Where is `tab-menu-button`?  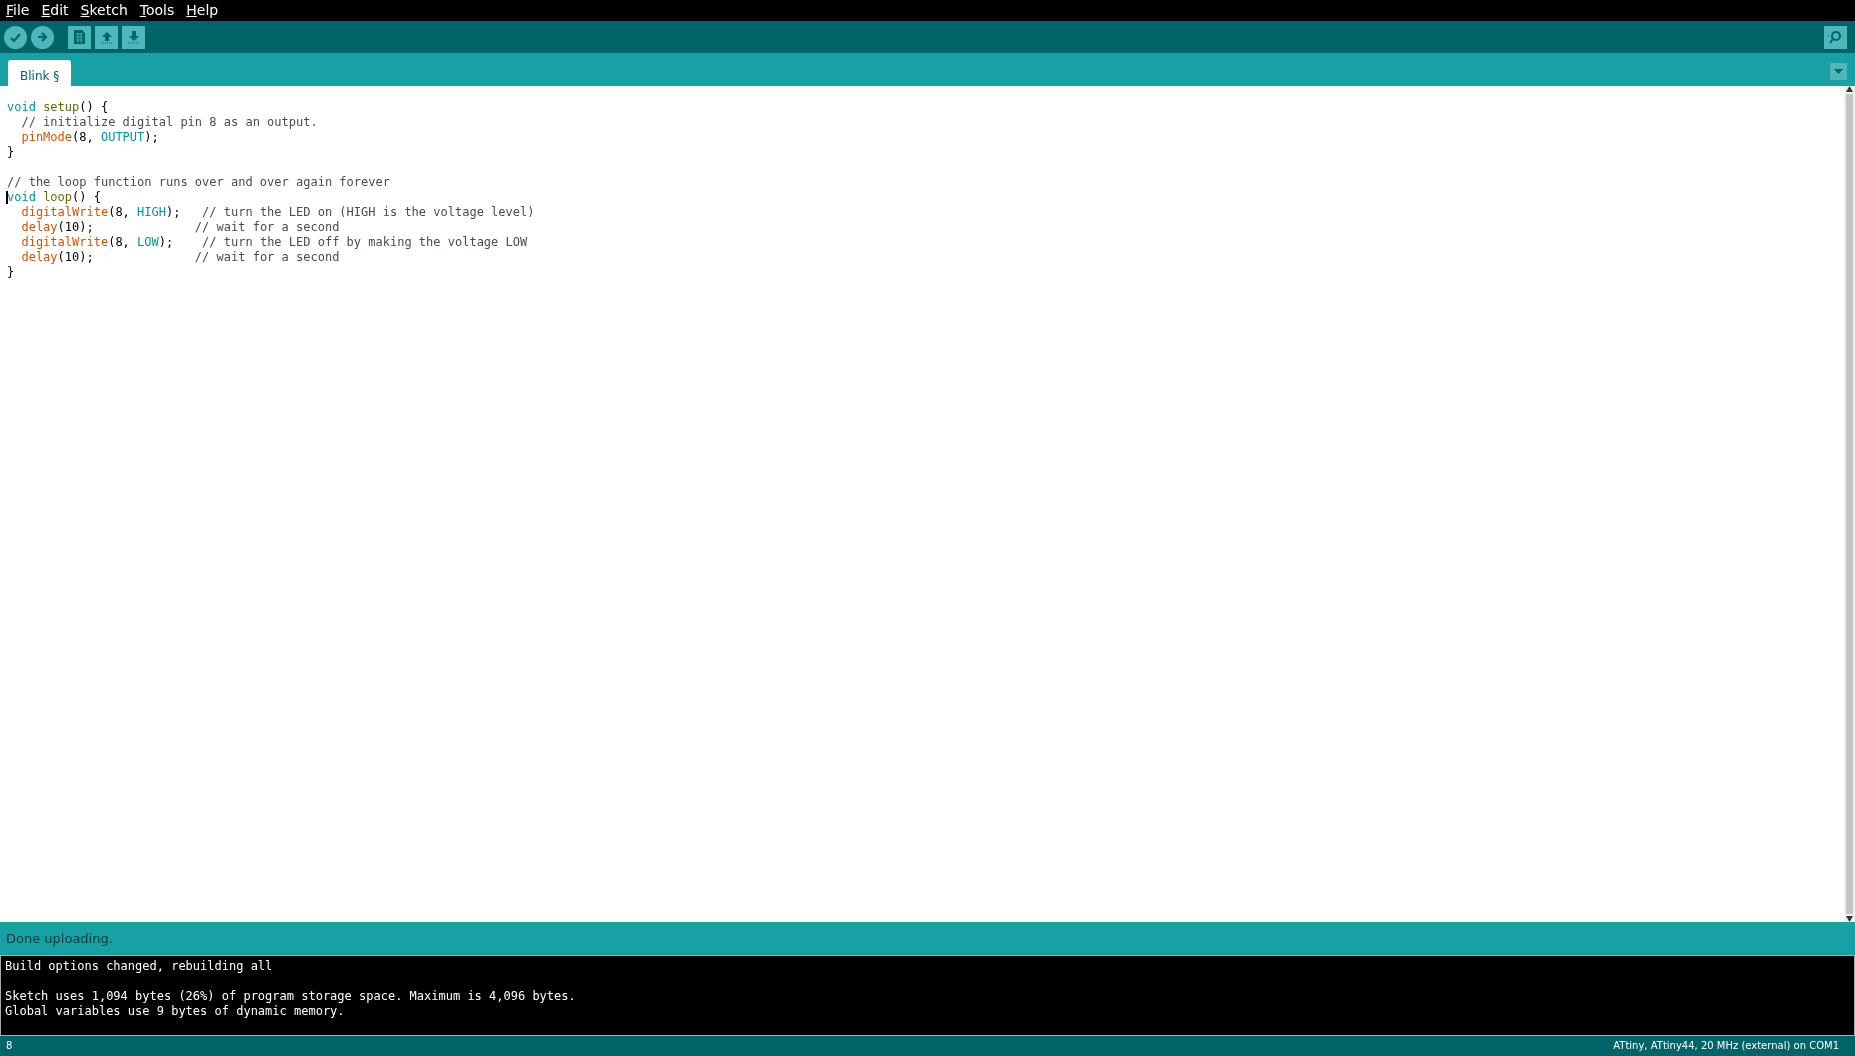
tab-menu-button is located at coordinates (1838, 71).